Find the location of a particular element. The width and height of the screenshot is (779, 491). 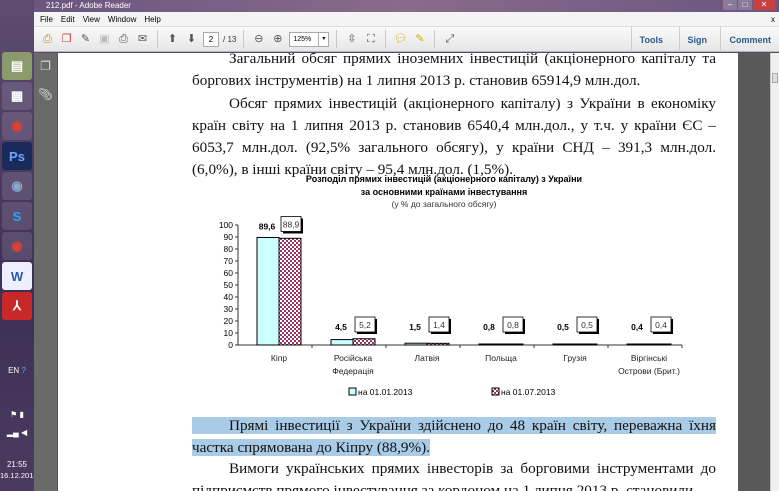

zoom-in-icon: ⊕ is located at coordinates (277, 39).